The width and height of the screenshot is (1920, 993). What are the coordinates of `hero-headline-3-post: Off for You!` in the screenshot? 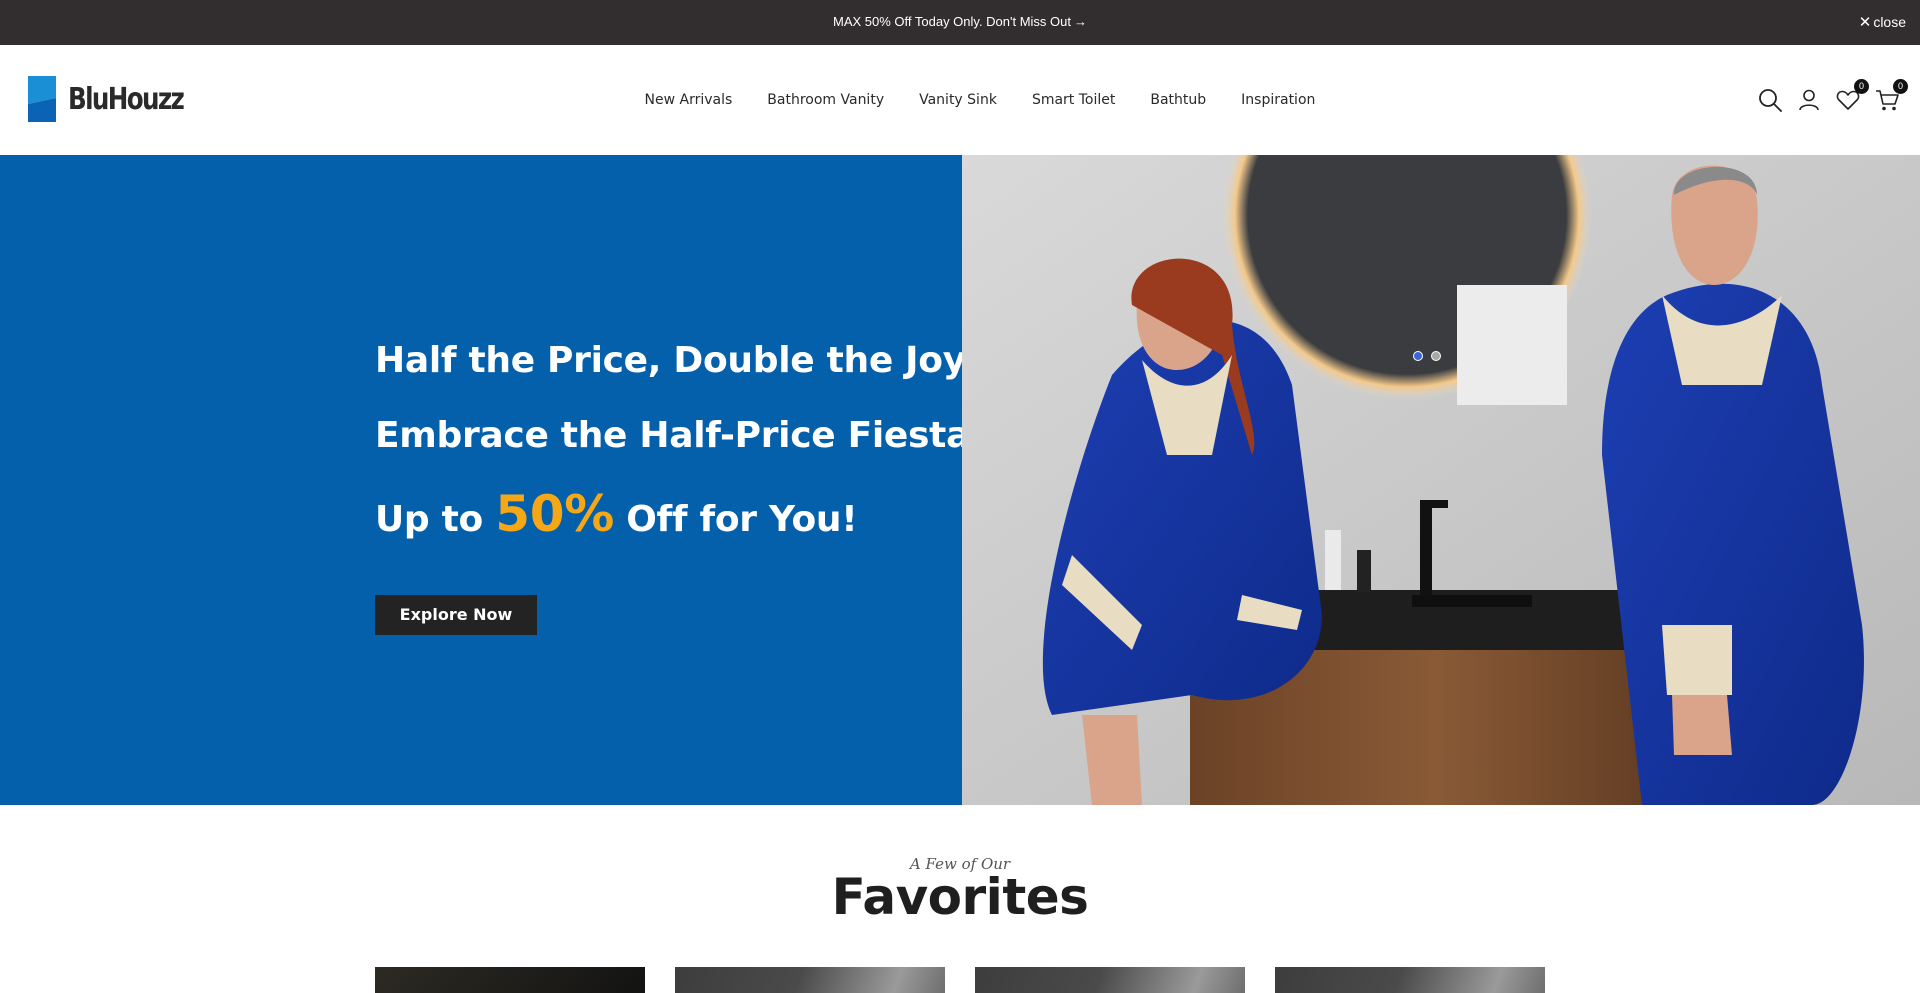 It's located at (742, 519).